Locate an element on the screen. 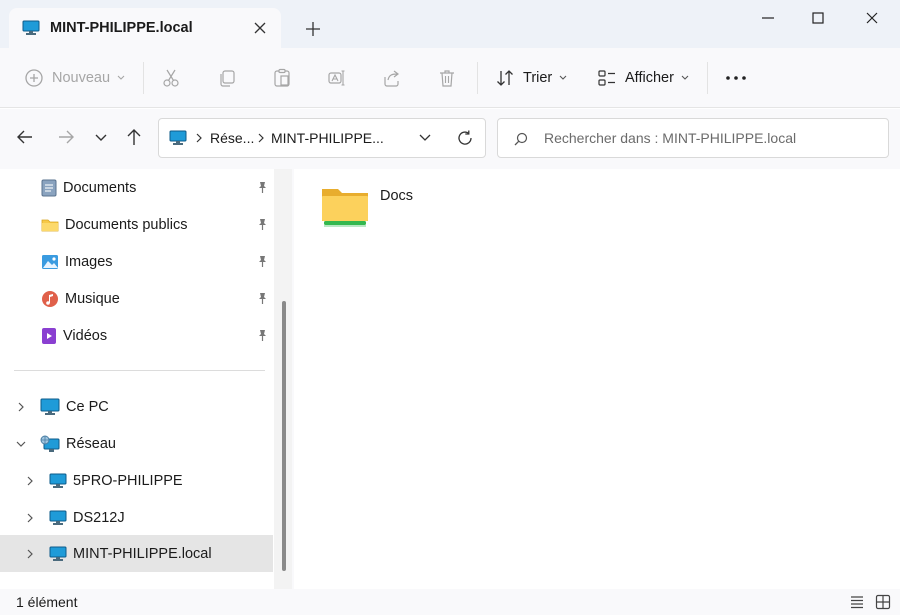 Image resolution: width=900 pixels, height=615 pixels. back-arrow-icon is located at coordinates (25, 137).